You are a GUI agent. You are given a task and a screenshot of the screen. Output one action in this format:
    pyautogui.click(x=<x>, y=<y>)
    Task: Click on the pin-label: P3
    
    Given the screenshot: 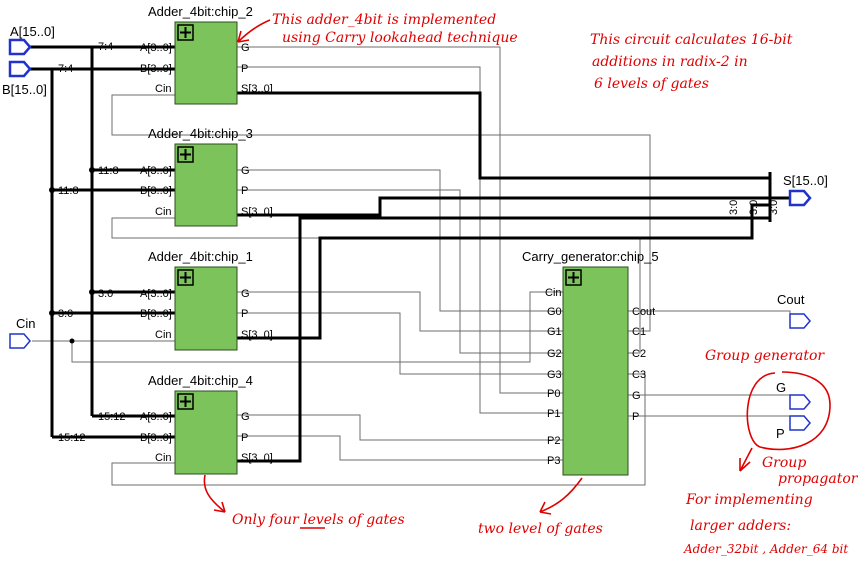 What is the action you would take?
    pyautogui.click(x=553, y=461)
    